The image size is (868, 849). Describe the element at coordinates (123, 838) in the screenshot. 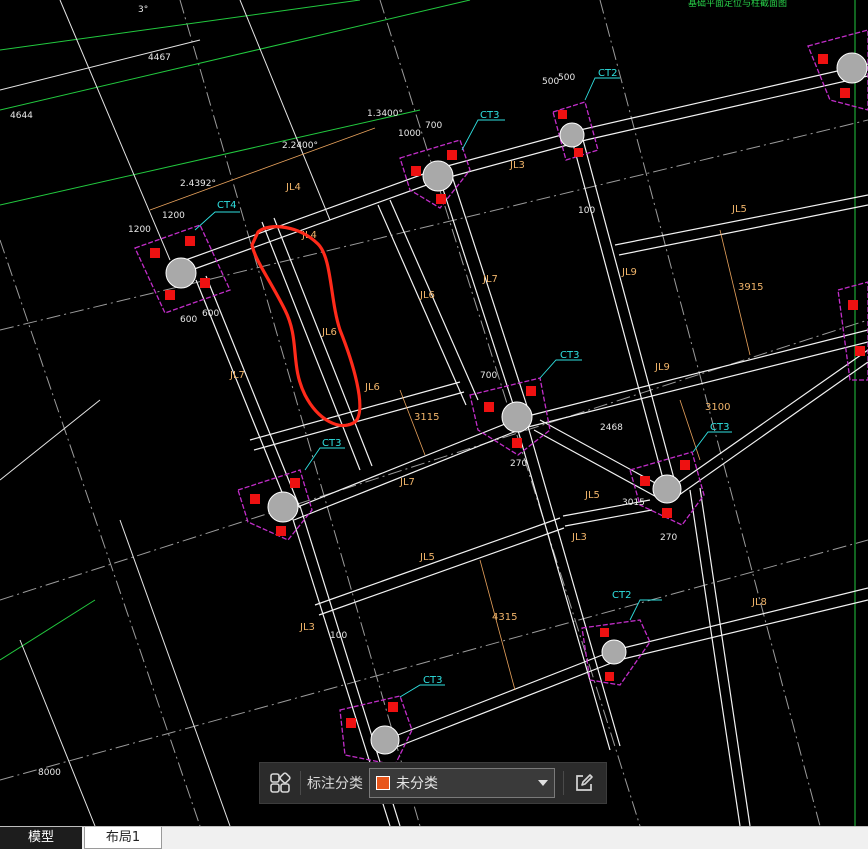

I see `tab-layout1: 布局1` at that location.